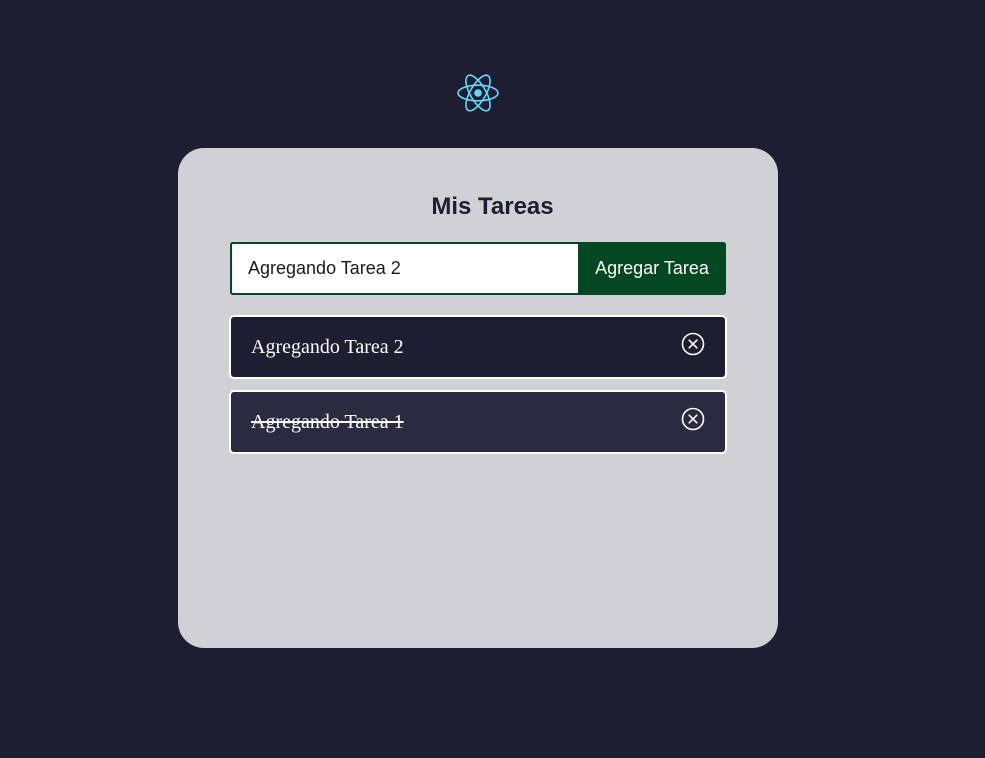 This screenshot has height=758, width=985. I want to click on task-item: Agregando Tarea 1, so click(478, 422).